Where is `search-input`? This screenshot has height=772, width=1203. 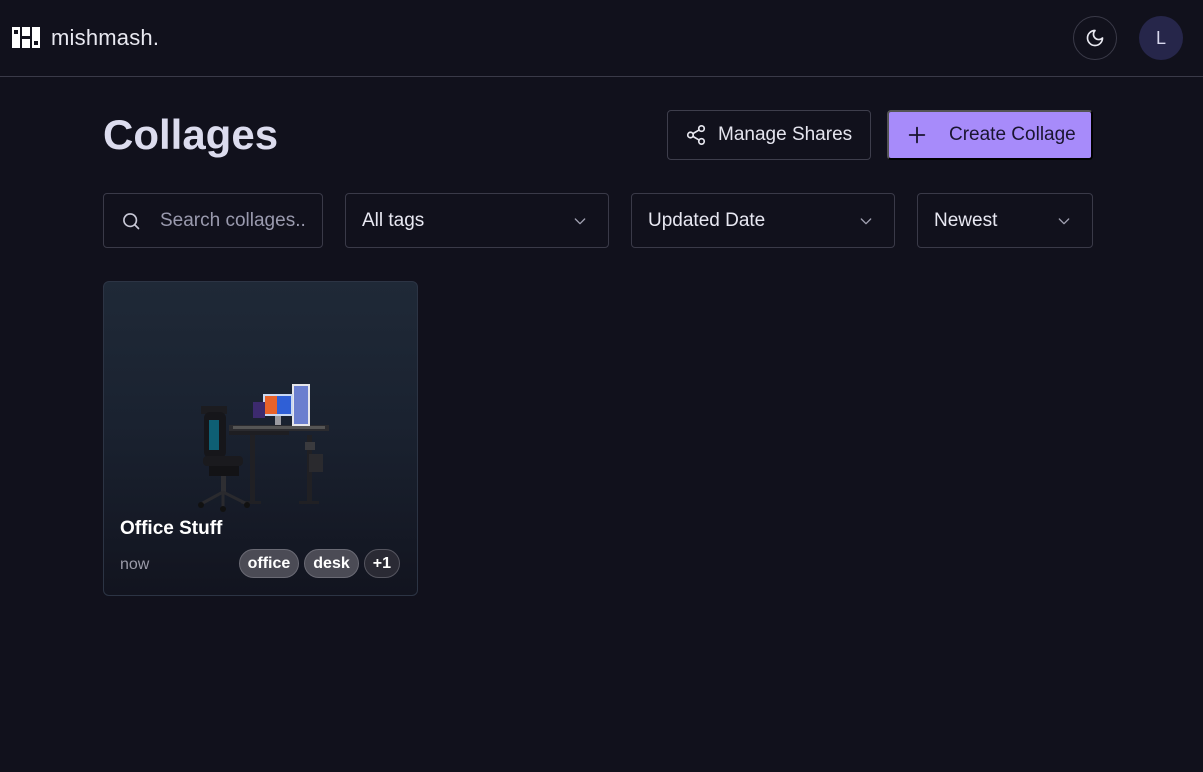 search-input is located at coordinates (235, 220).